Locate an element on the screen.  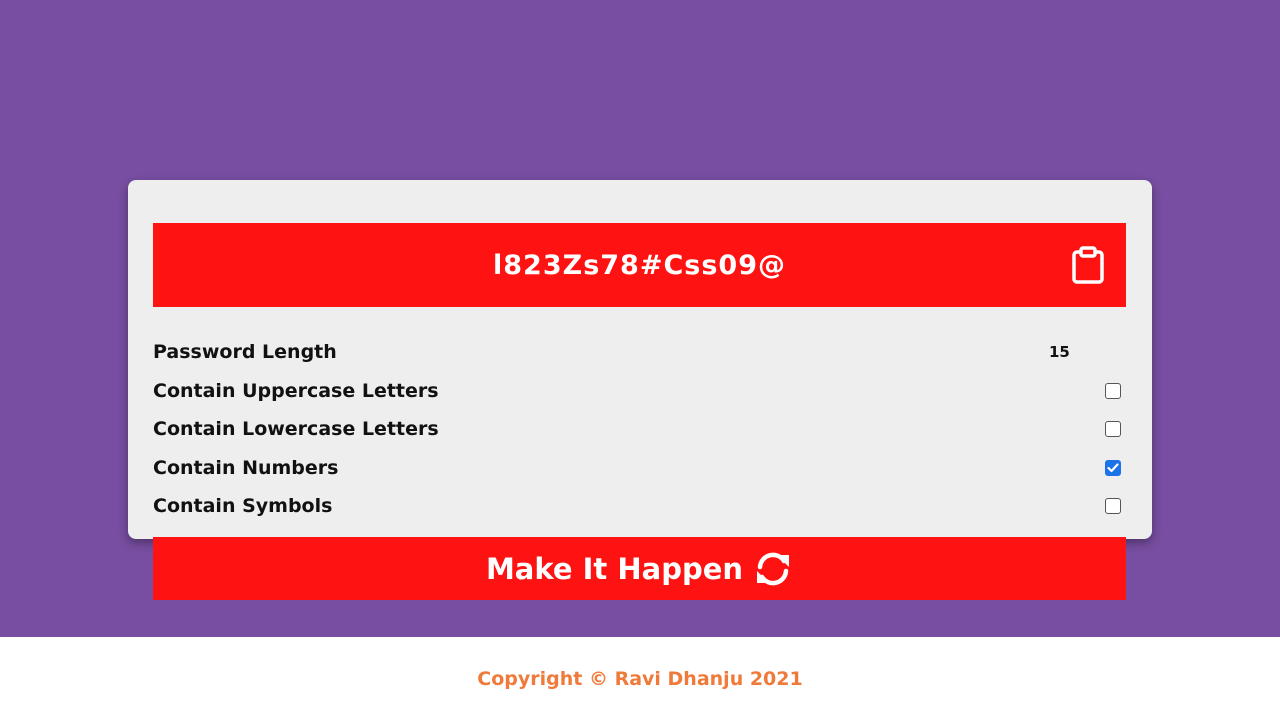
clipboard-icon is located at coordinates (1088, 265).